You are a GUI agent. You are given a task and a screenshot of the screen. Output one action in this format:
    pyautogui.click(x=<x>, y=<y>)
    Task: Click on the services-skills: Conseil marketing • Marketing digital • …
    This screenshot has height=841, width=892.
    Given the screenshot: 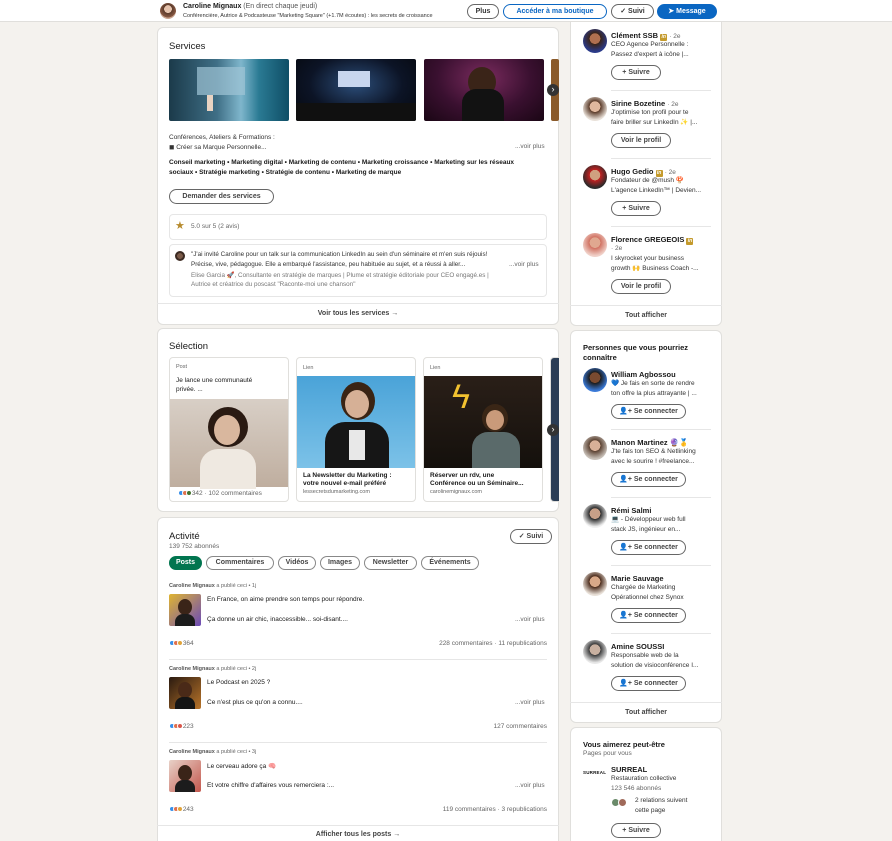 What is the action you would take?
    pyautogui.click(x=342, y=162)
    